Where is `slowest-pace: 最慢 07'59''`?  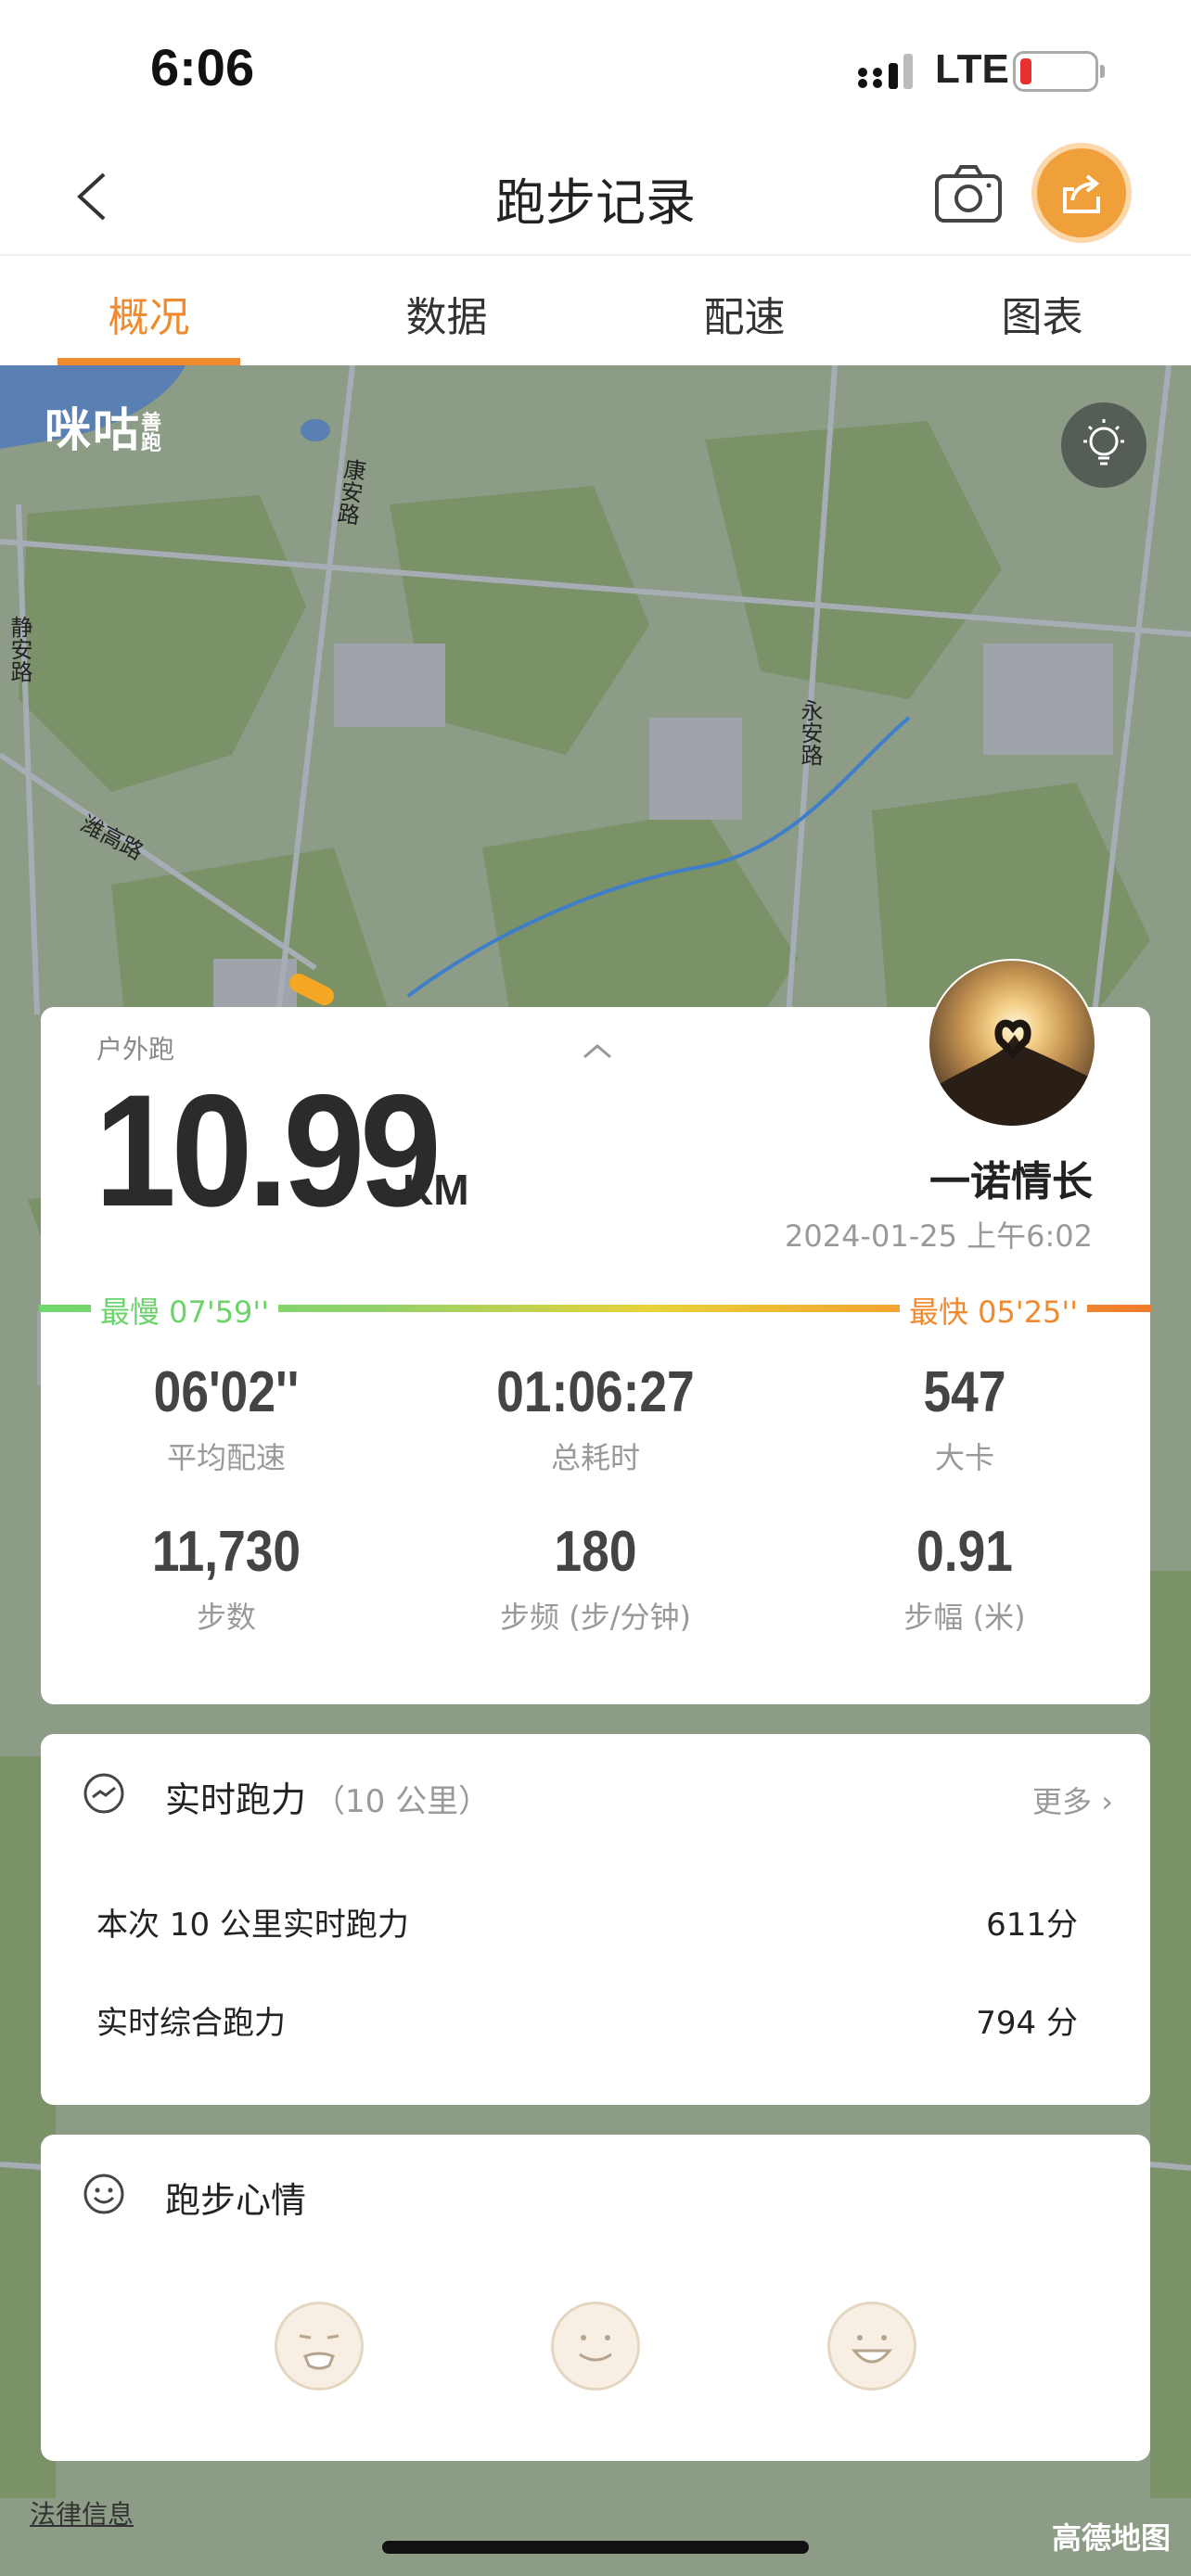 slowest-pace: 最慢 07'59'' is located at coordinates (185, 1310).